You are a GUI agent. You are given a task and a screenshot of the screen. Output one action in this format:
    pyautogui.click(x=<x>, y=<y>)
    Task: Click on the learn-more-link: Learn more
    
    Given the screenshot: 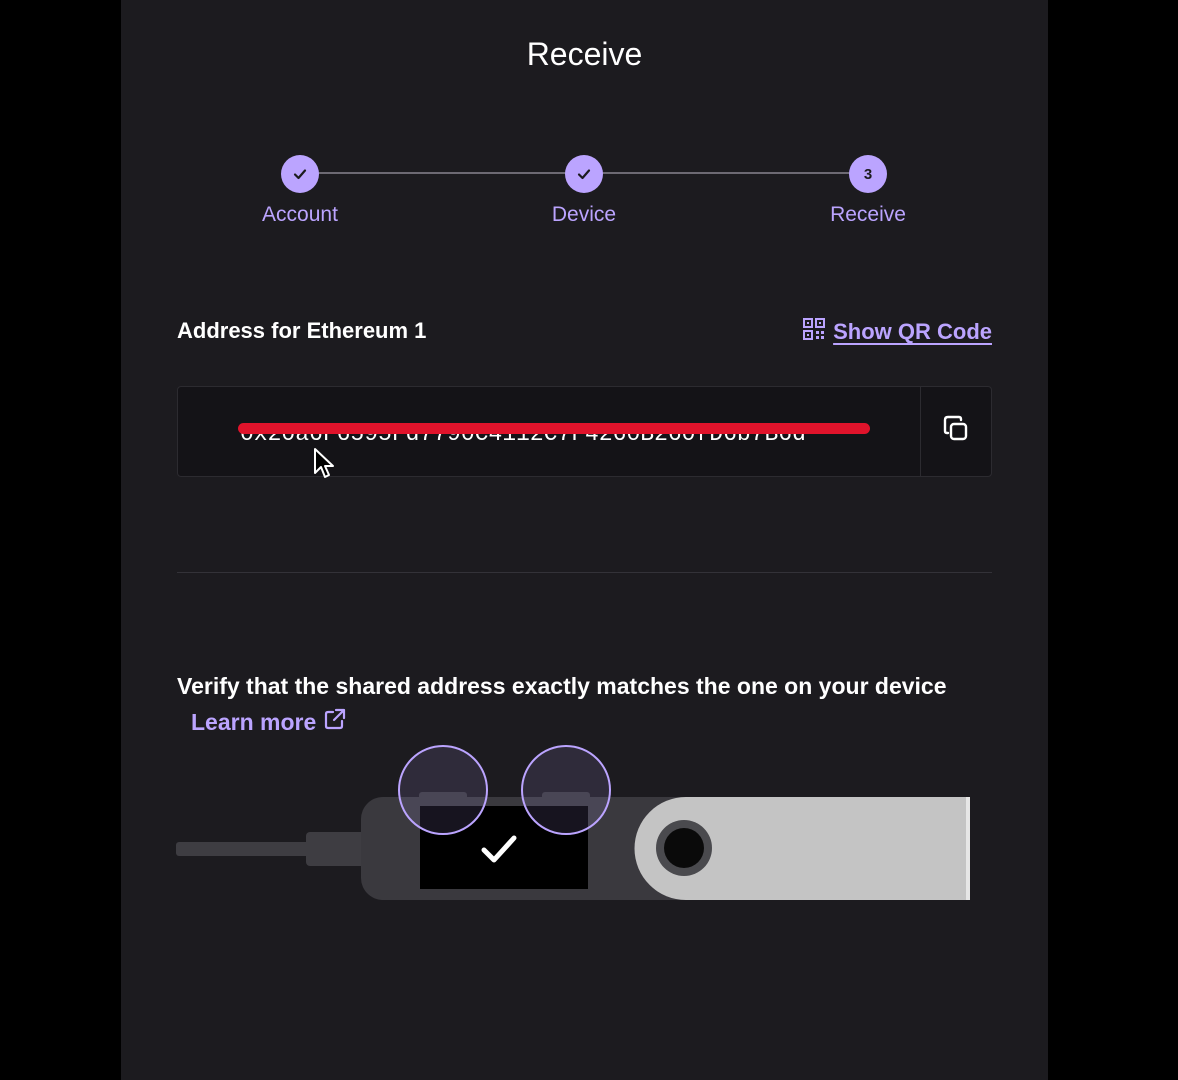 What is the action you would take?
    pyautogui.click(x=268, y=722)
    